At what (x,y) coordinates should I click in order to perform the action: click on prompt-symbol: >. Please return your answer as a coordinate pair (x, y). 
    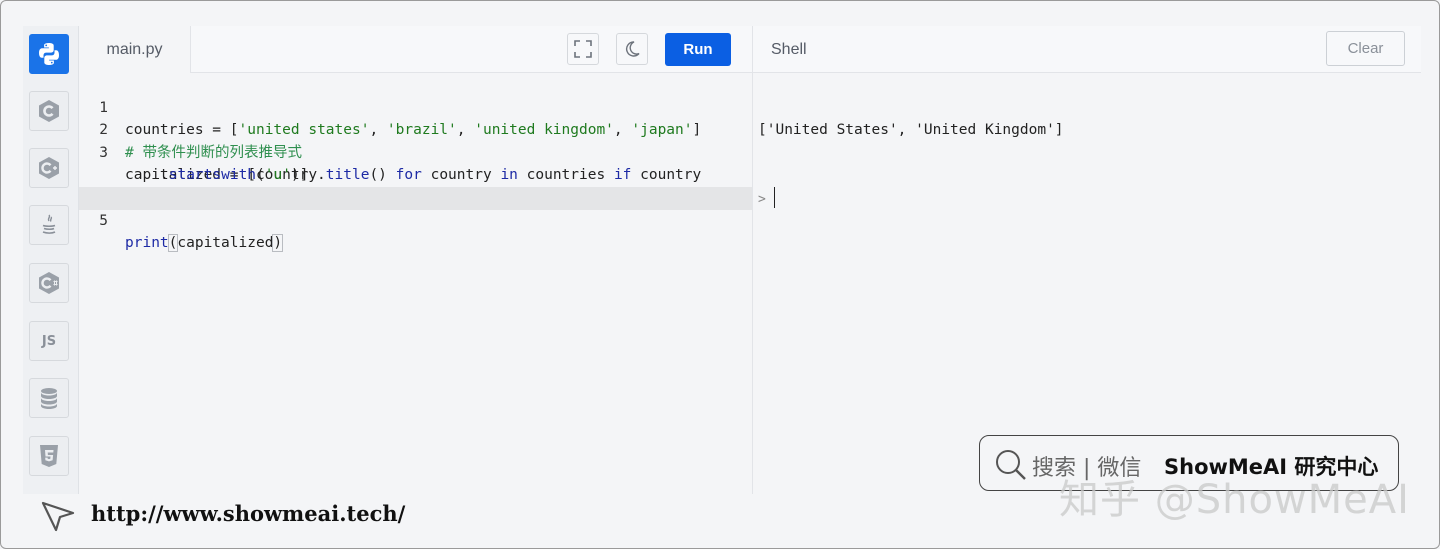
    Looking at the image, I should click on (762, 199).